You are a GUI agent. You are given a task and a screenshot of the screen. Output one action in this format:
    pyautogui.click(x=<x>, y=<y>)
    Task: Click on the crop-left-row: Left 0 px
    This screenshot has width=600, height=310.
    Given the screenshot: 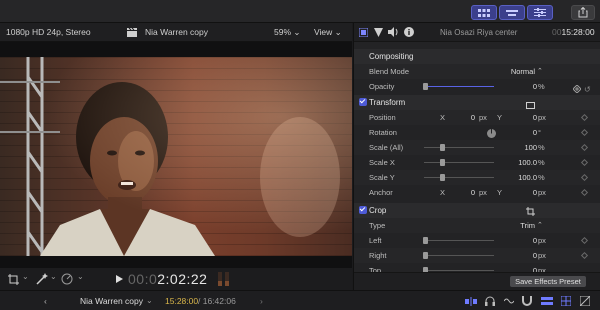 What is the action you would take?
    pyautogui.click(x=477, y=240)
    